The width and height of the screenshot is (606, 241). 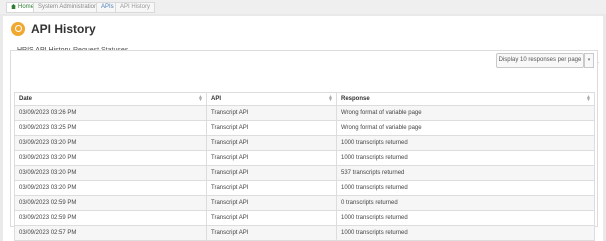 What do you see at coordinates (355, 99) in the screenshot?
I see `column-header-response-label: Response` at bounding box center [355, 99].